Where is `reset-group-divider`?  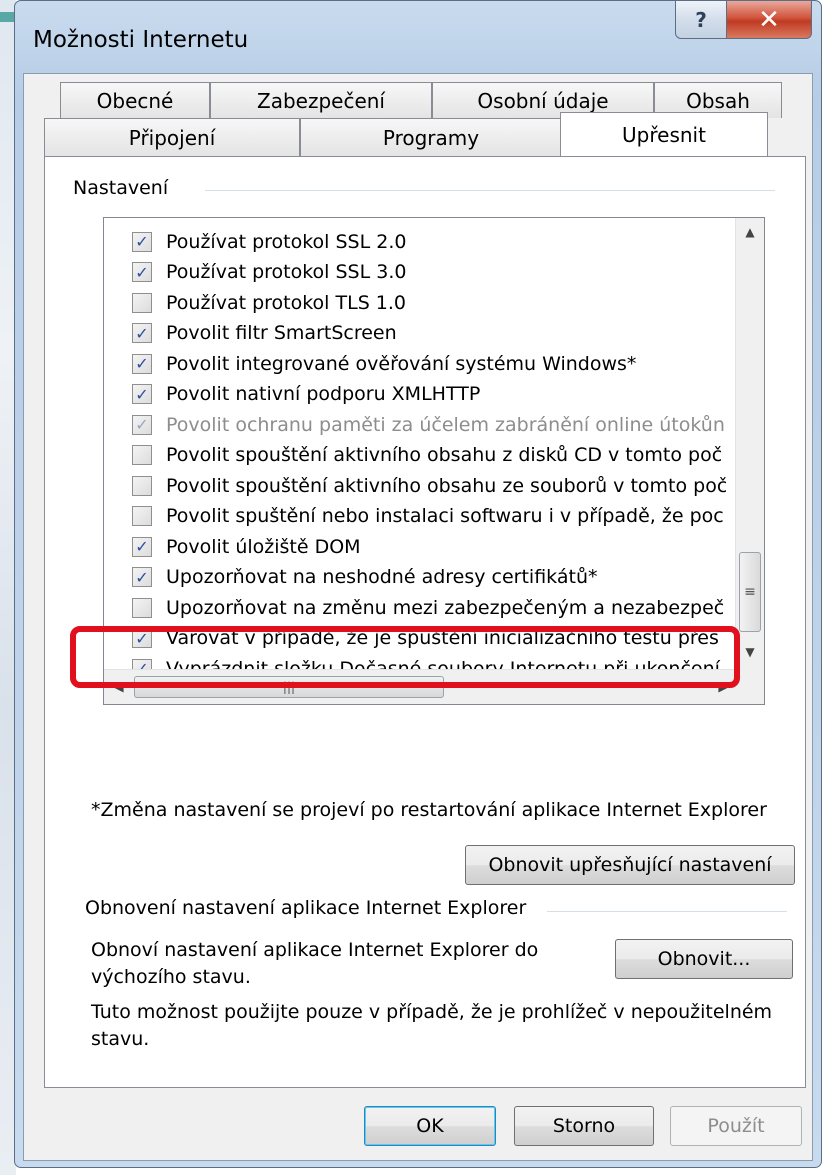
reset-group-divider is located at coordinates (667, 911).